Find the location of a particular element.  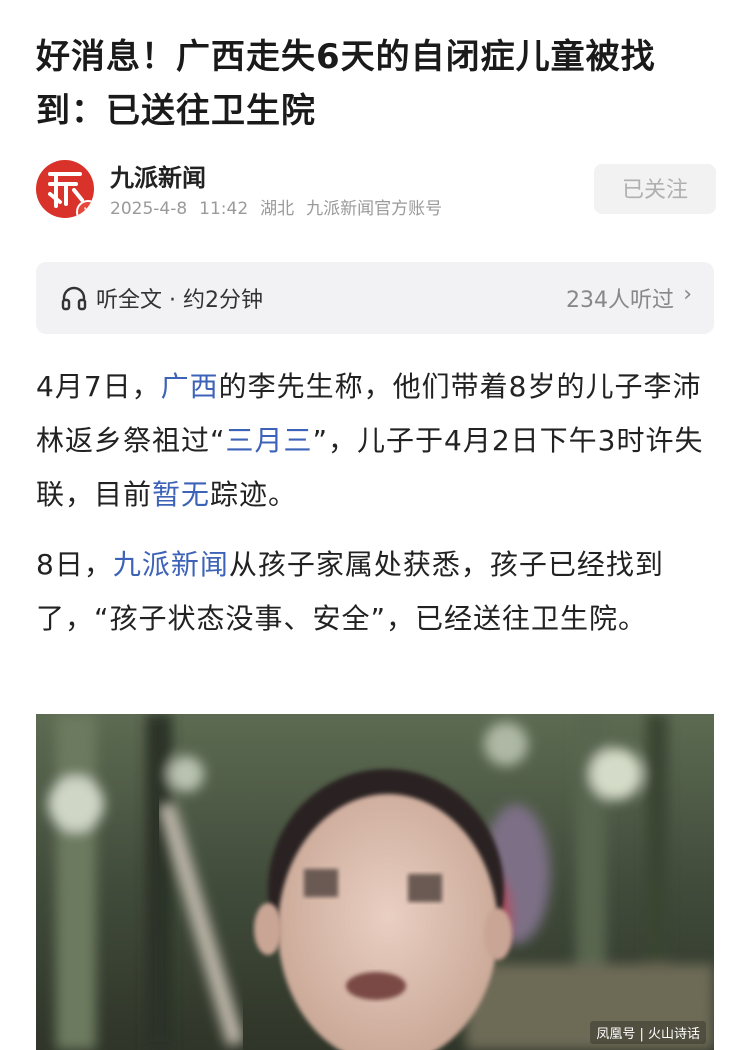

source-avatar: V is located at coordinates (65, 189).